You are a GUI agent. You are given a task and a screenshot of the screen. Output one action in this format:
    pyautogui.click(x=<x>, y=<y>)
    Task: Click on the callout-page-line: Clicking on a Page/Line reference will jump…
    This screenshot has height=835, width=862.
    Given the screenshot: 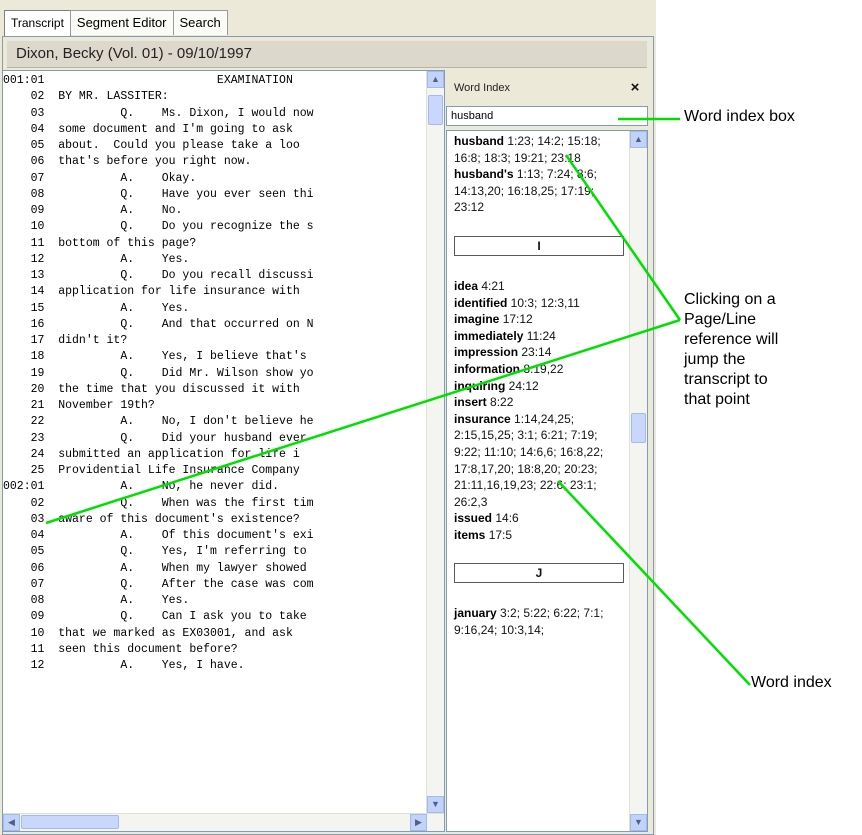 What is the action you would take?
    pyautogui.click(x=731, y=350)
    